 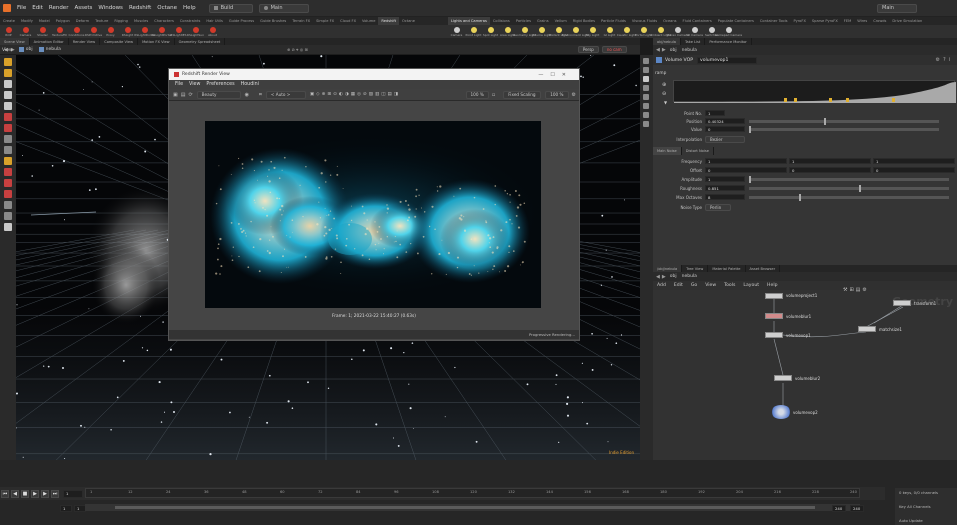 What do you see at coordinates (15, 41) in the screenshot?
I see `pane-tab-scene-view: Scene View` at bounding box center [15, 41].